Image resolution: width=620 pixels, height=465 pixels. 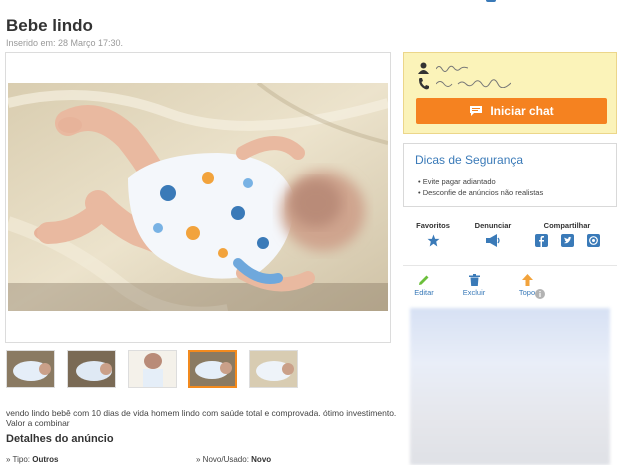 What do you see at coordinates (451, 68) in the screenshot?
I see `contact-name-scribble` at bounding box center [451, 68].